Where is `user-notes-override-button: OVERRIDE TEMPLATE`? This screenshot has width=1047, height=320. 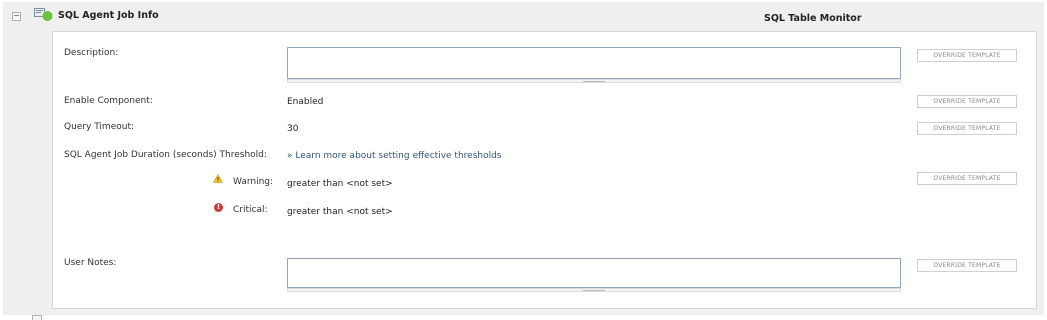
user-notes-override-button: OVERRIDE TEMPLATE is located at coordinates (967, 265).